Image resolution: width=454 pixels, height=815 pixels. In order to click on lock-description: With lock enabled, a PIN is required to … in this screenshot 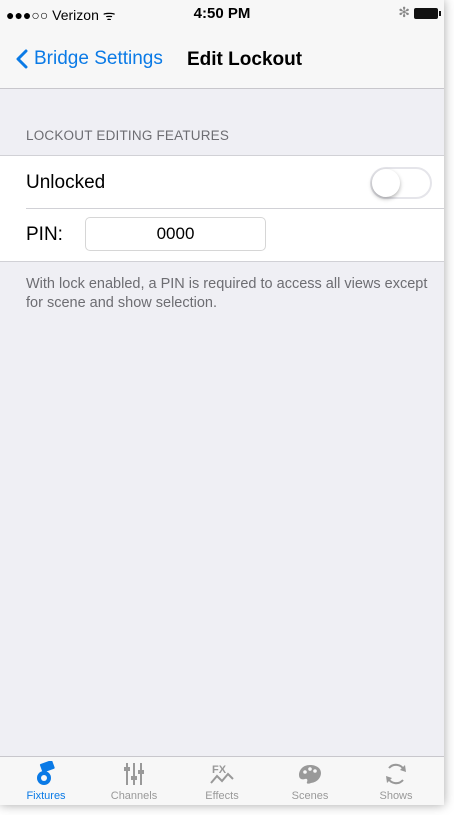, I will do `click(227, 293)`.